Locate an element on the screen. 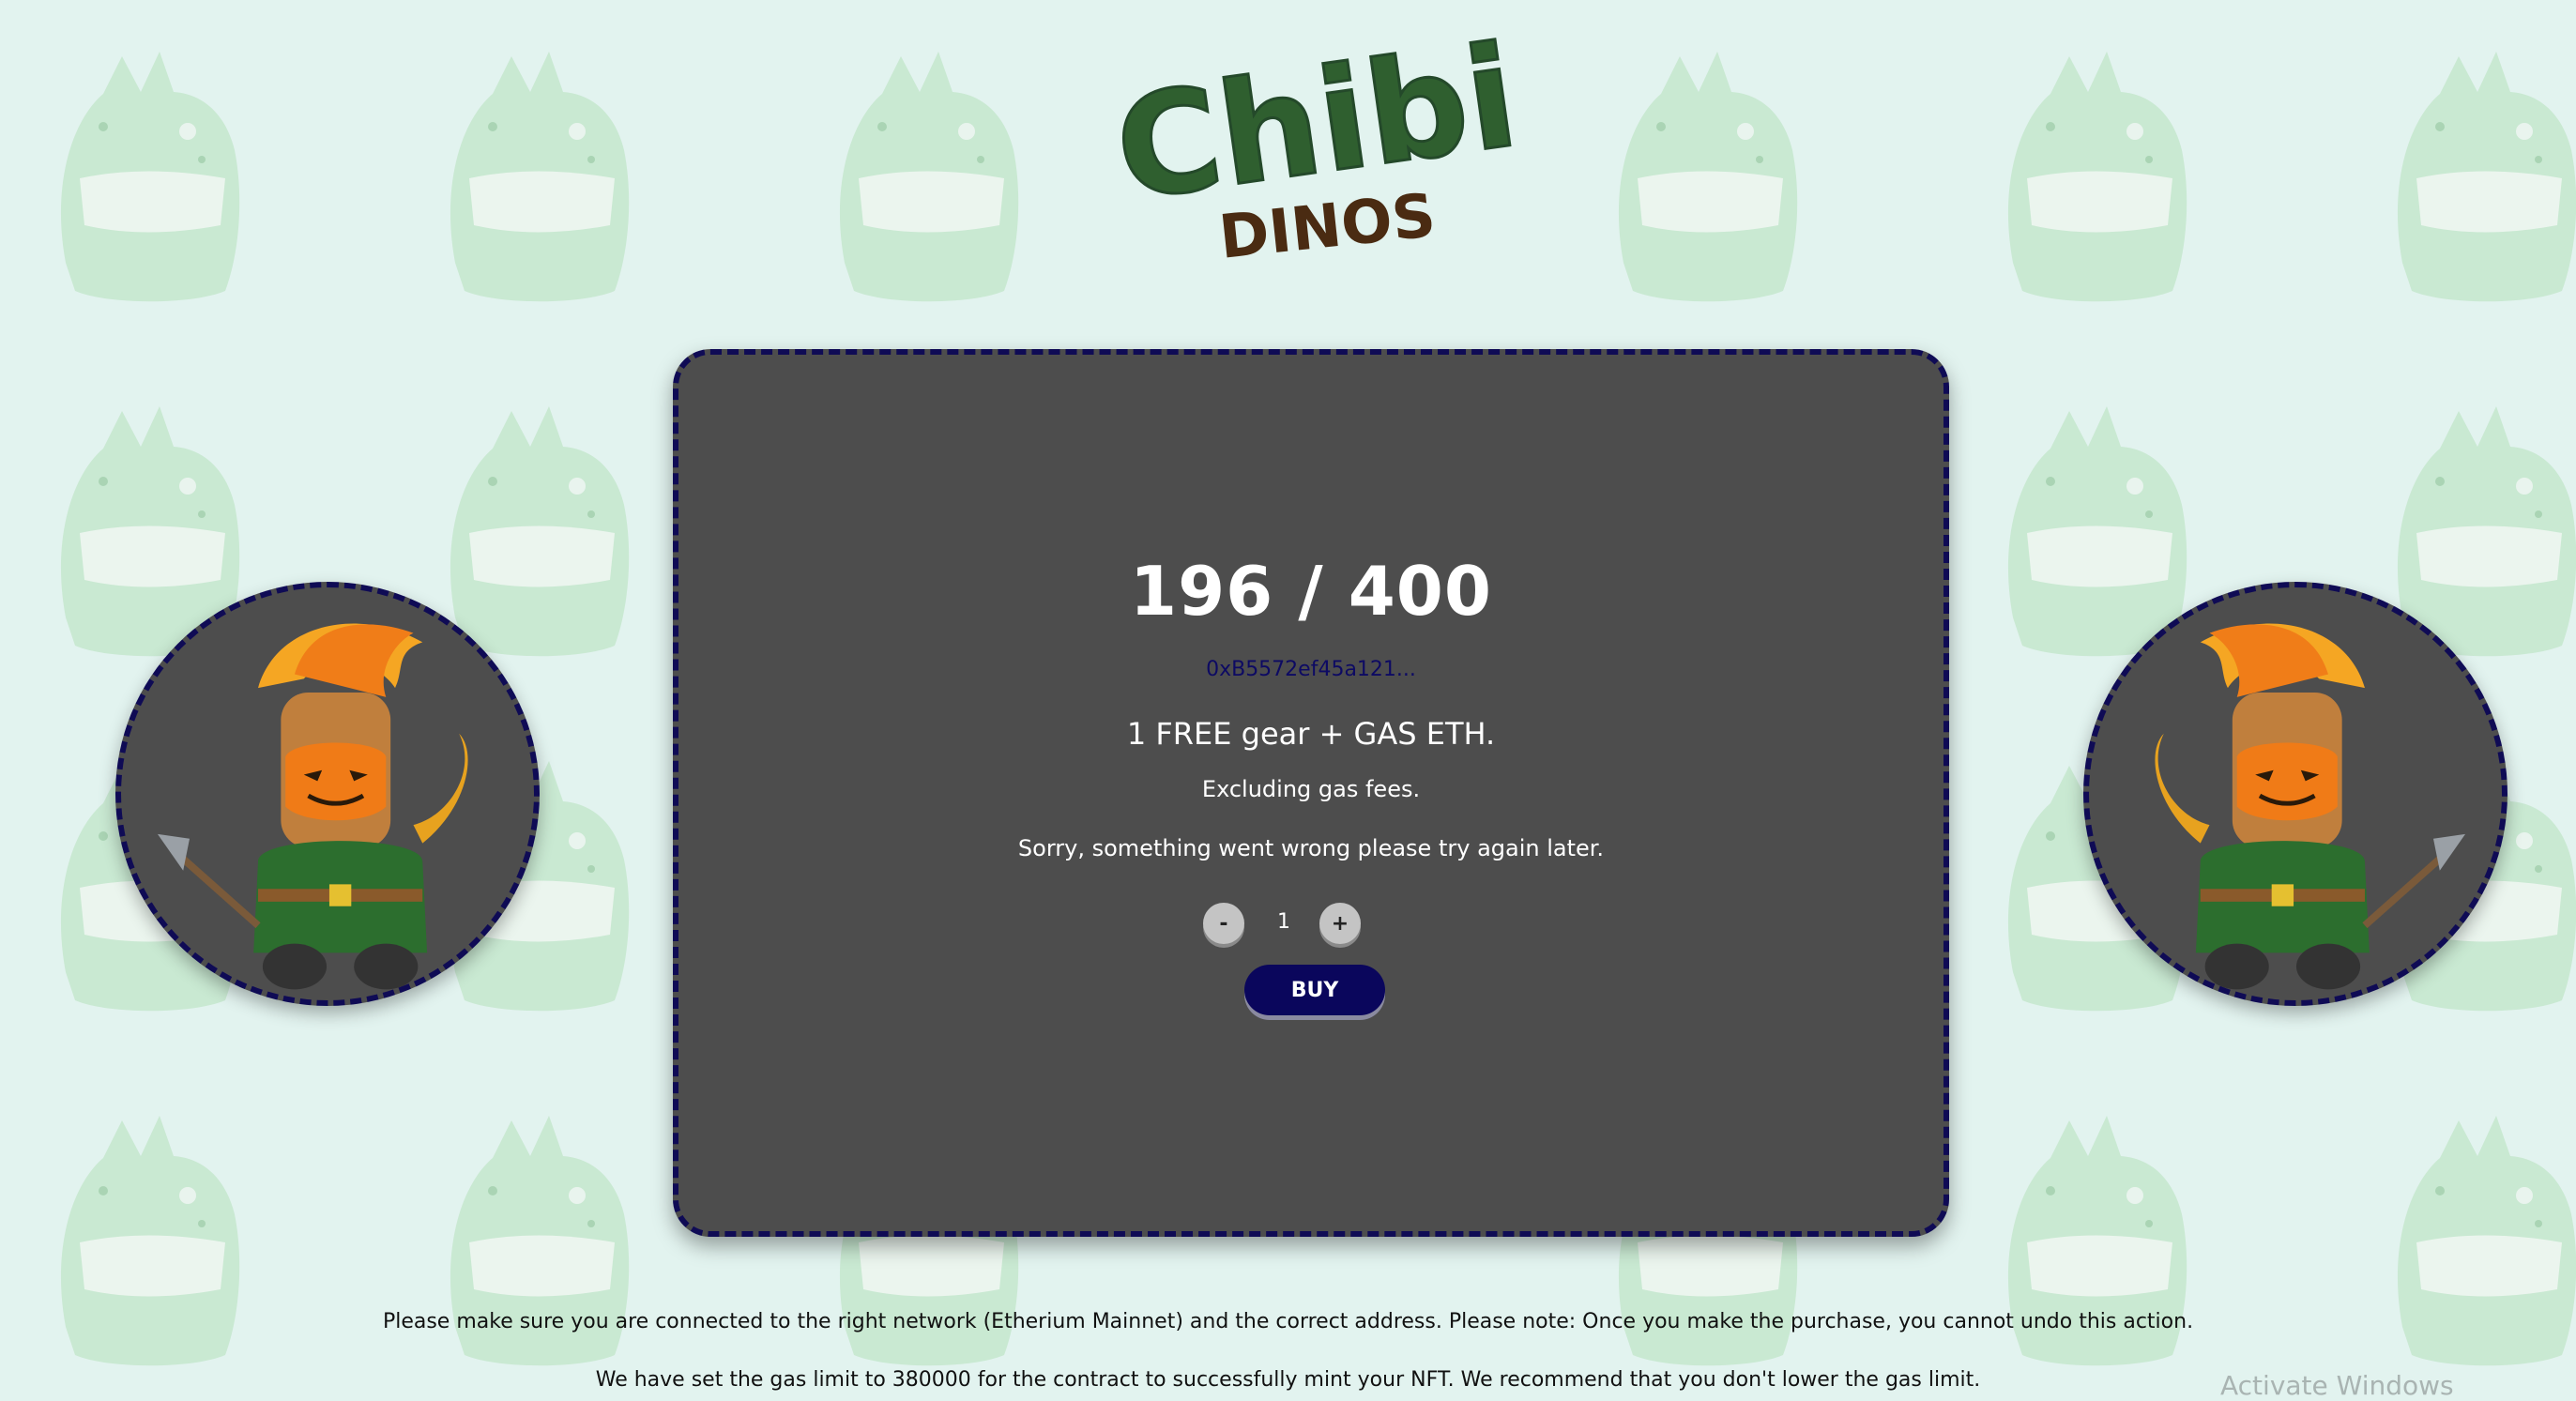  nft-preview-right is located at coordinates (2295, 794).